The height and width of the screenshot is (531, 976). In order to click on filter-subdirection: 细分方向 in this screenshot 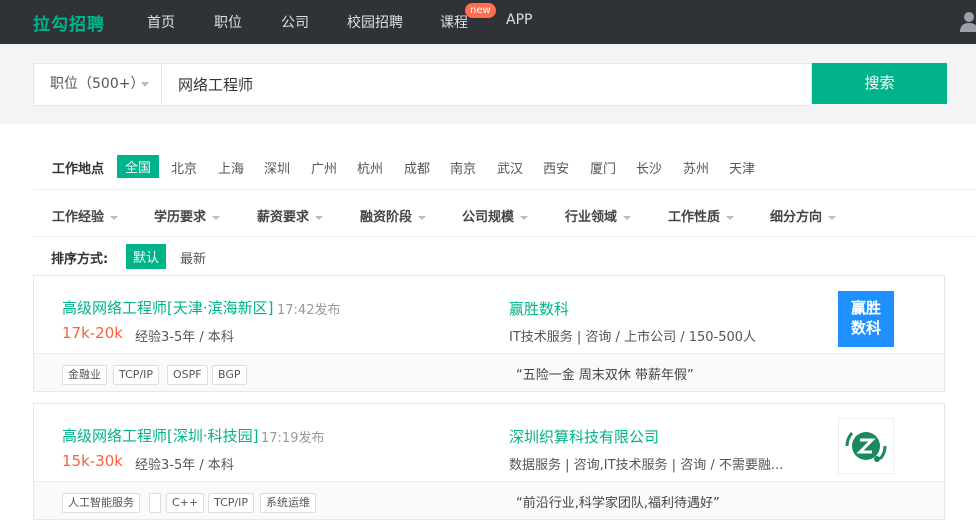, I will do `click(803, 215)`.